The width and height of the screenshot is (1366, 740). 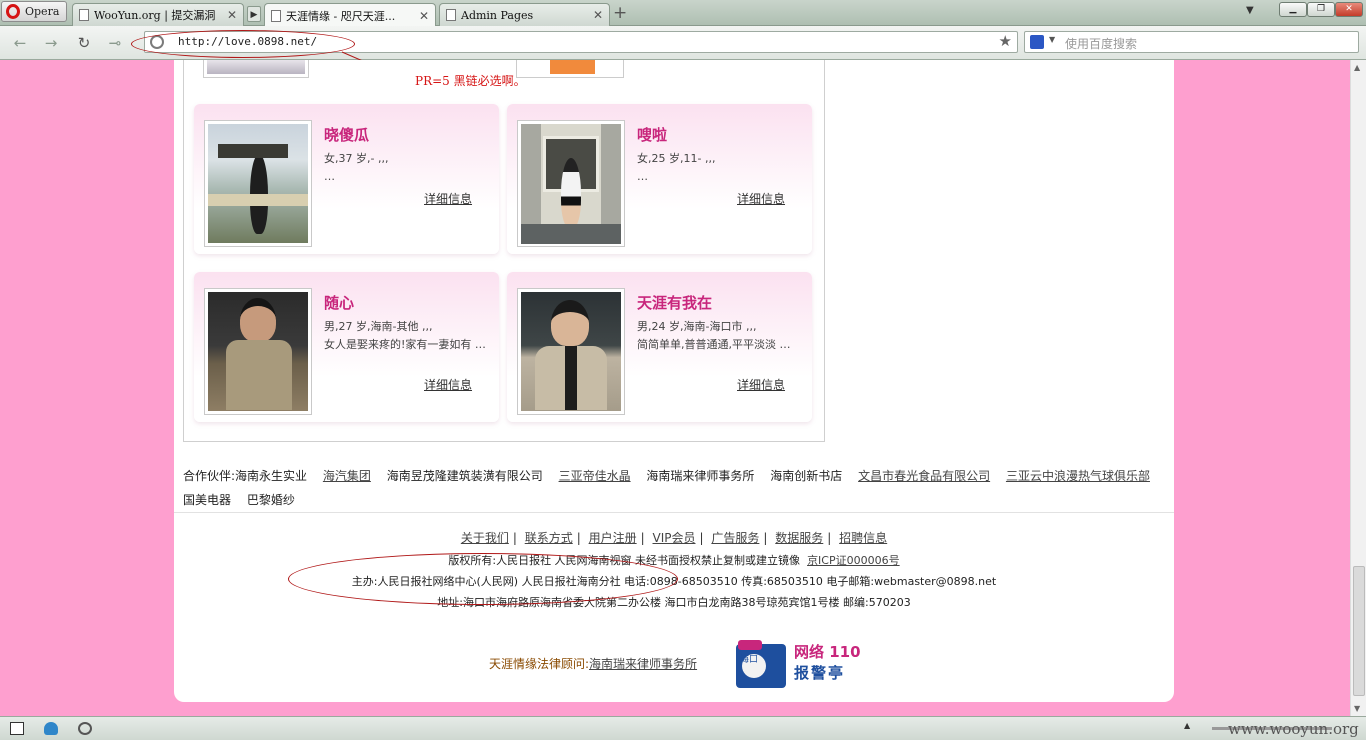 I want to click on tab-admin-pages: Admin Pages ✕, so click(x=524, y=14).